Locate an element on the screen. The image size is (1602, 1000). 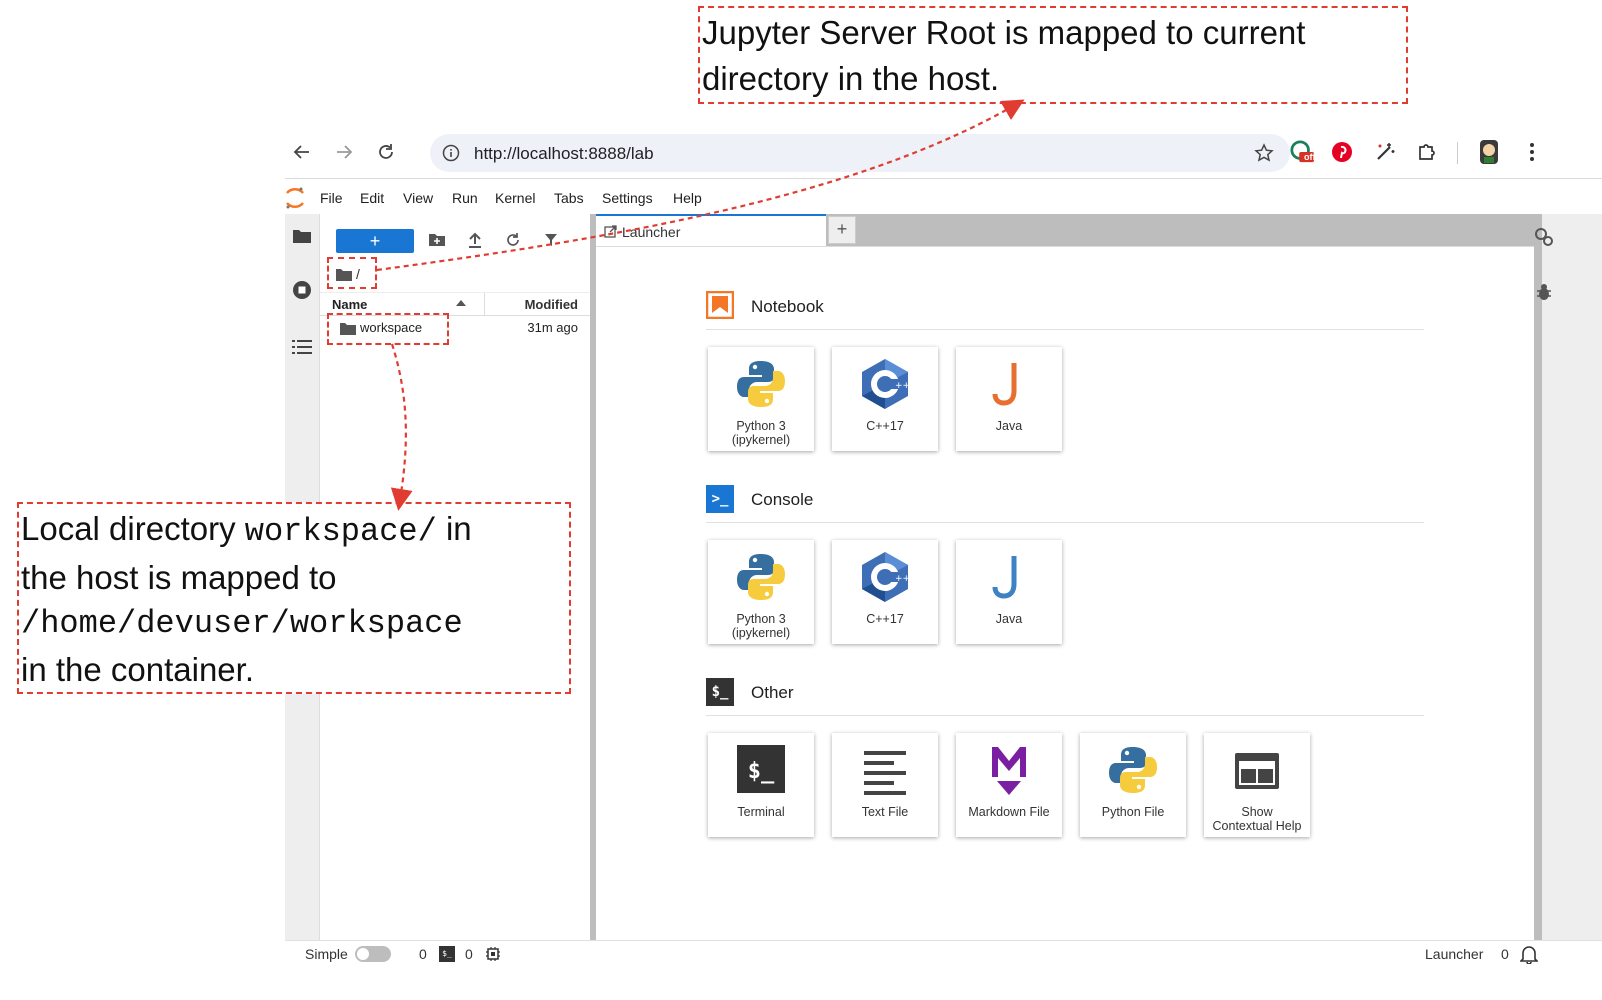
arrow-workspace-to-annotation is located at coordinates (401, 427).